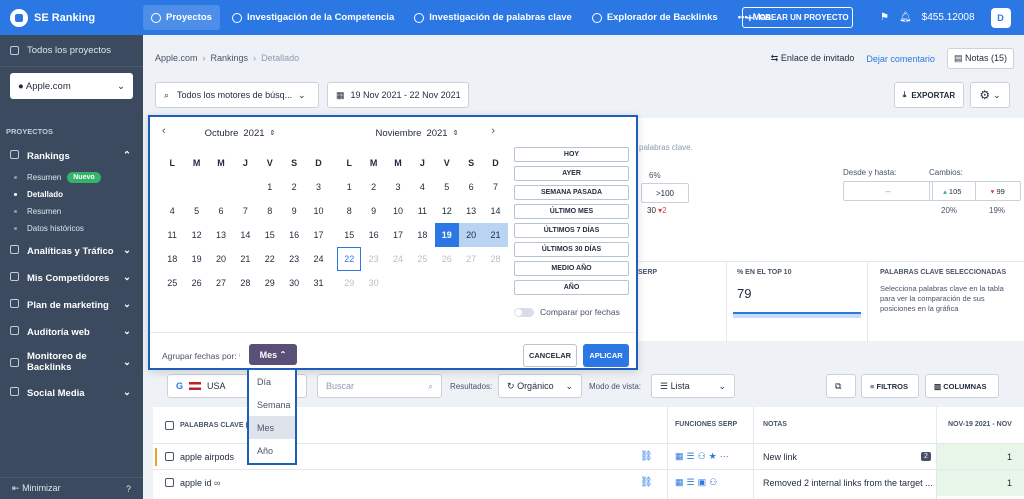  What do you see at coordinates (888, 191) in the screenshot?
I see `range-input: –` at bounding box center [888, 191].